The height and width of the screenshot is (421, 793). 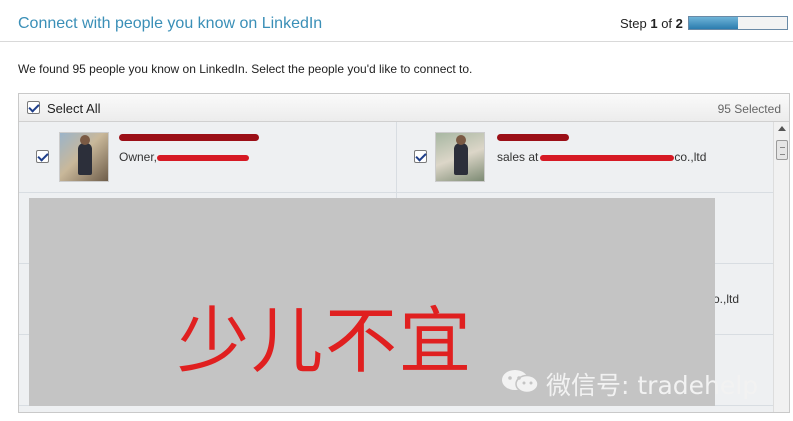 I want to click on contact-headline-text: sales at, so click(x=518, y=157).